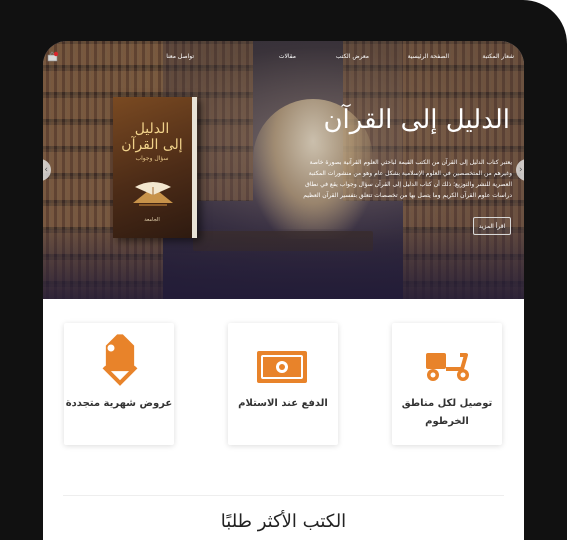  Describe the element at coordinates (416, 120) in the screenshot. I see `hero-title: الدليل إلى القرآن` at that location.